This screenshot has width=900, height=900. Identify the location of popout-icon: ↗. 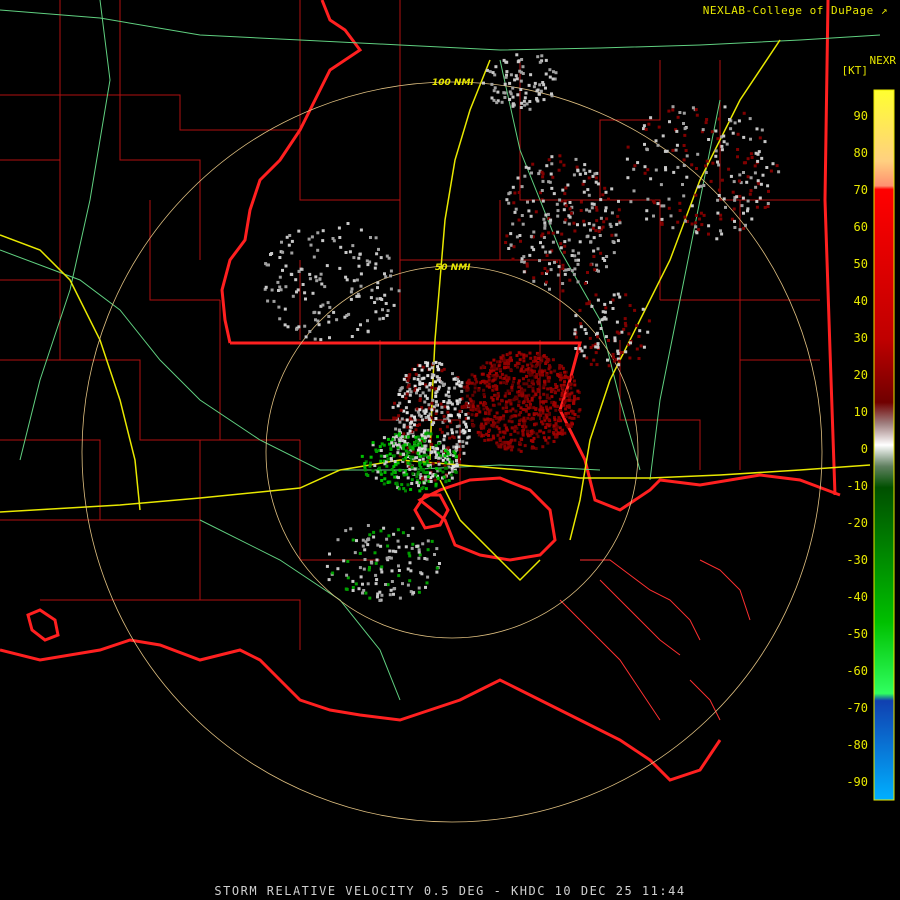
(884, 10).